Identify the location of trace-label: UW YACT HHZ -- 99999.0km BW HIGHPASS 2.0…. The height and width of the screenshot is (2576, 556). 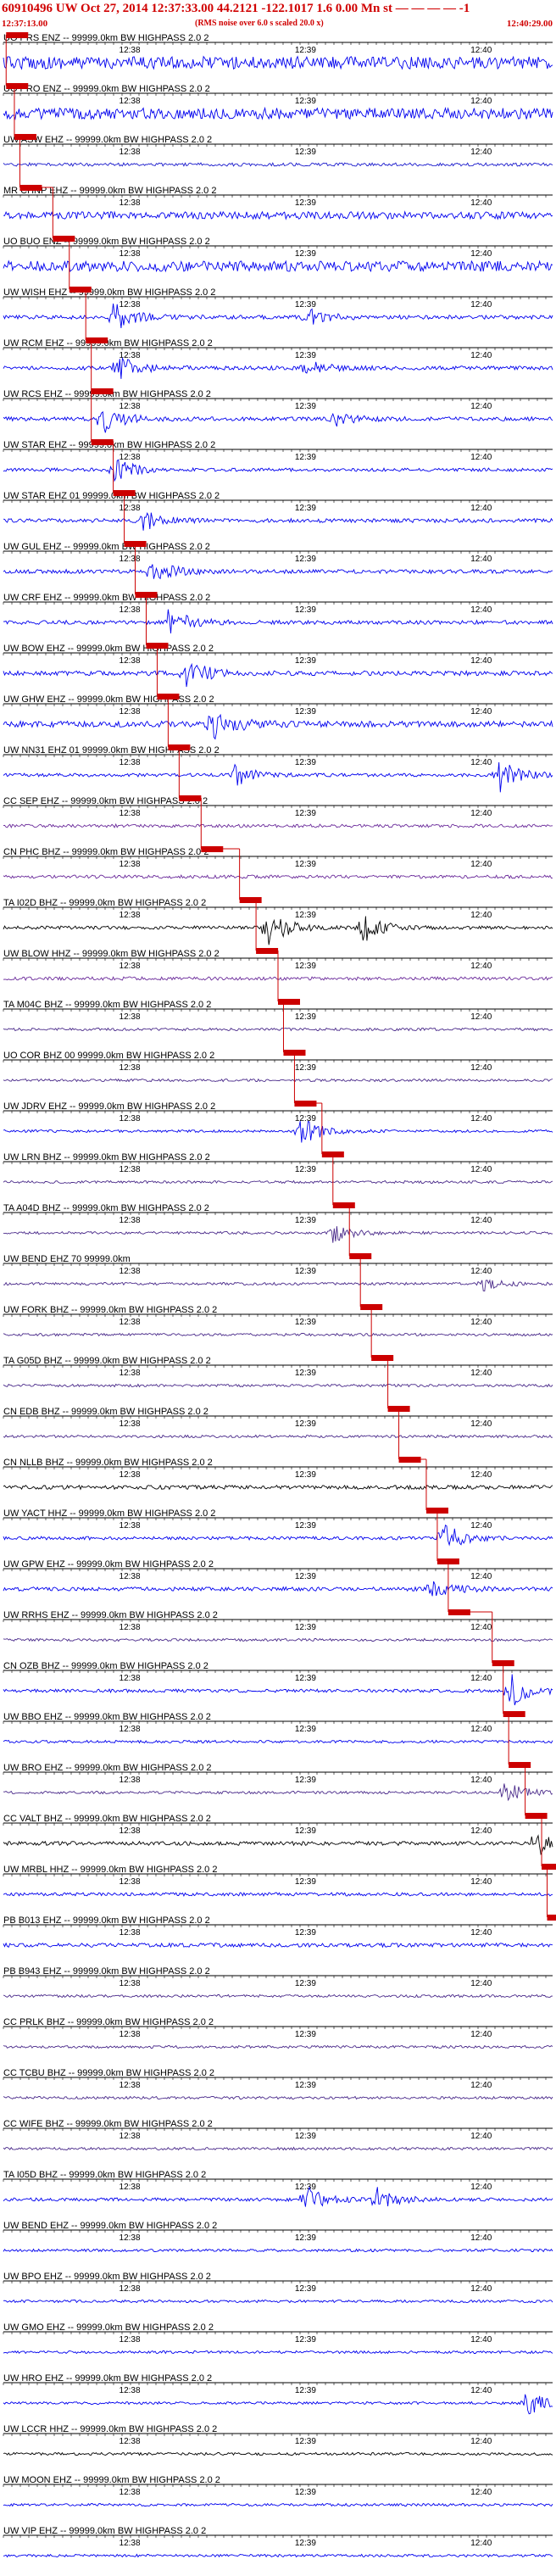
(109, 1513).